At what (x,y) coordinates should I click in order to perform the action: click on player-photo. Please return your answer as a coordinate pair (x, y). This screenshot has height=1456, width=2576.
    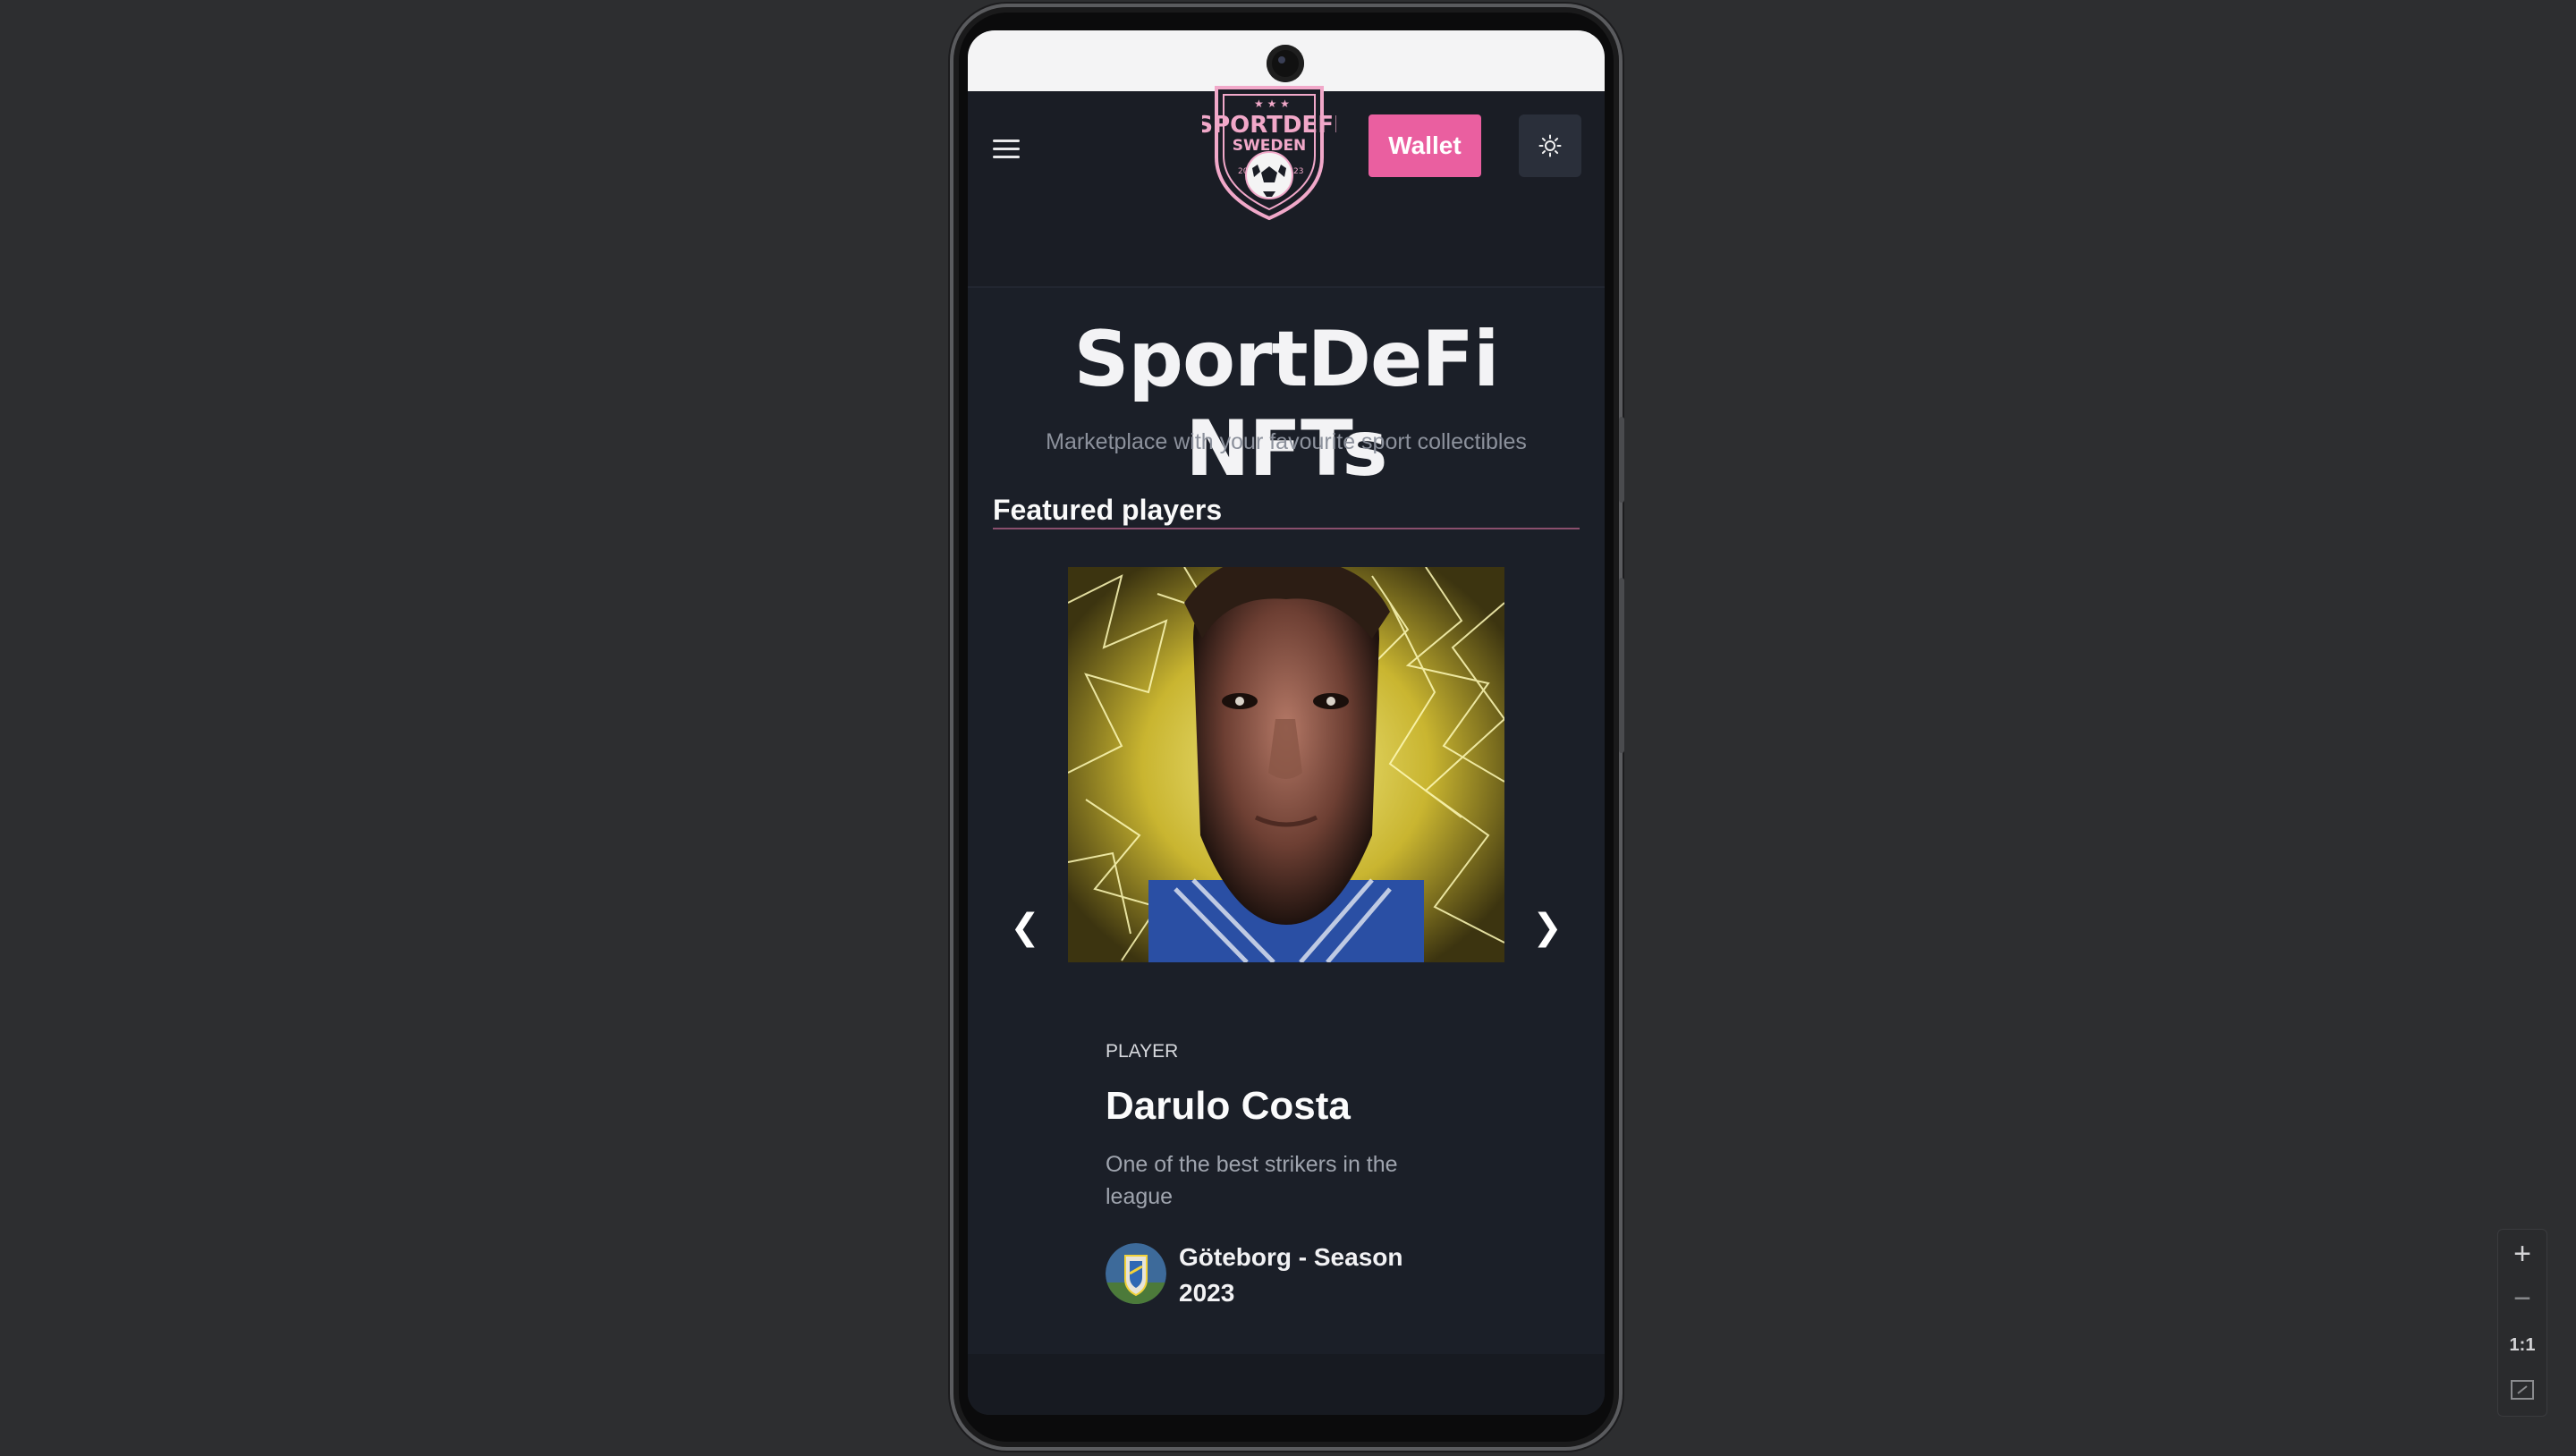
    Looking at the image, I should click on (1286, 764).